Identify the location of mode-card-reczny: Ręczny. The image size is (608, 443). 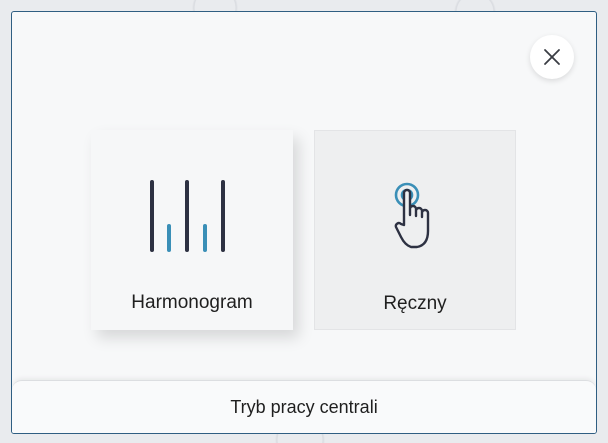
(415, 230).